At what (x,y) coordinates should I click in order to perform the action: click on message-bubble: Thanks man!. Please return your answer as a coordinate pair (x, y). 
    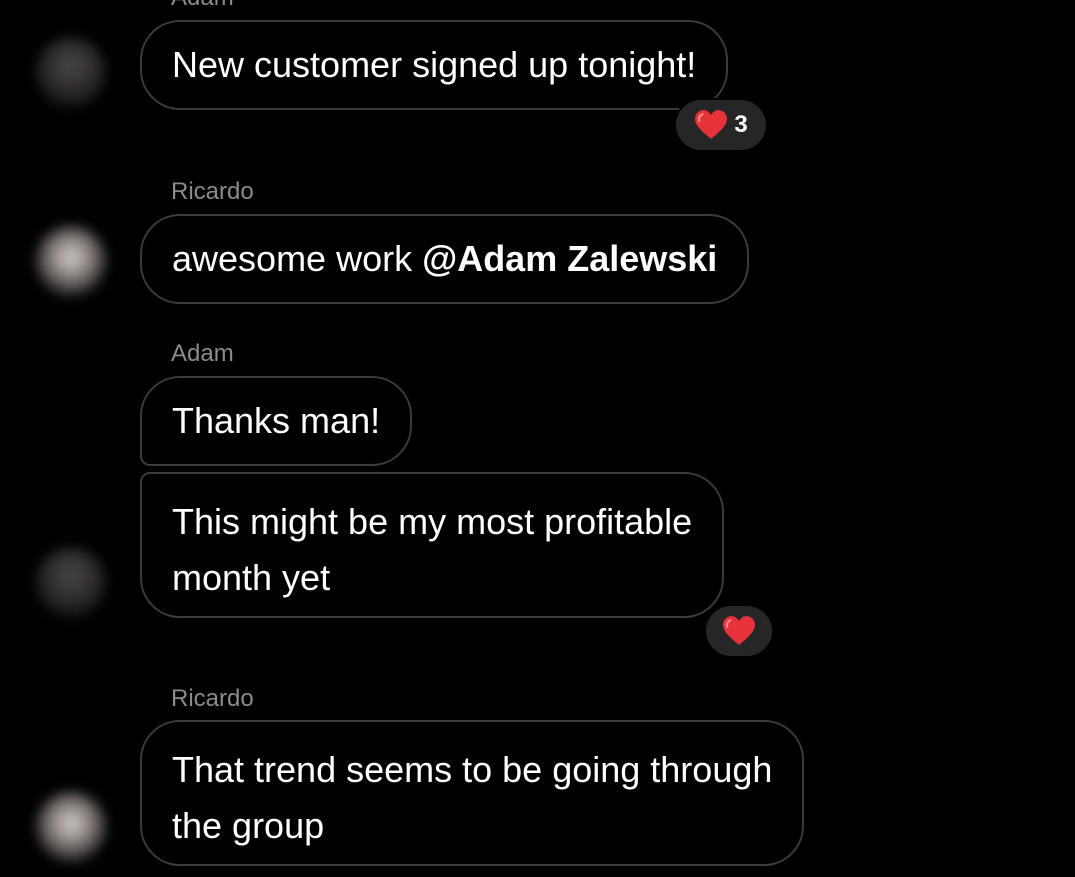
    Looking at the image, I should click on (276, 421).